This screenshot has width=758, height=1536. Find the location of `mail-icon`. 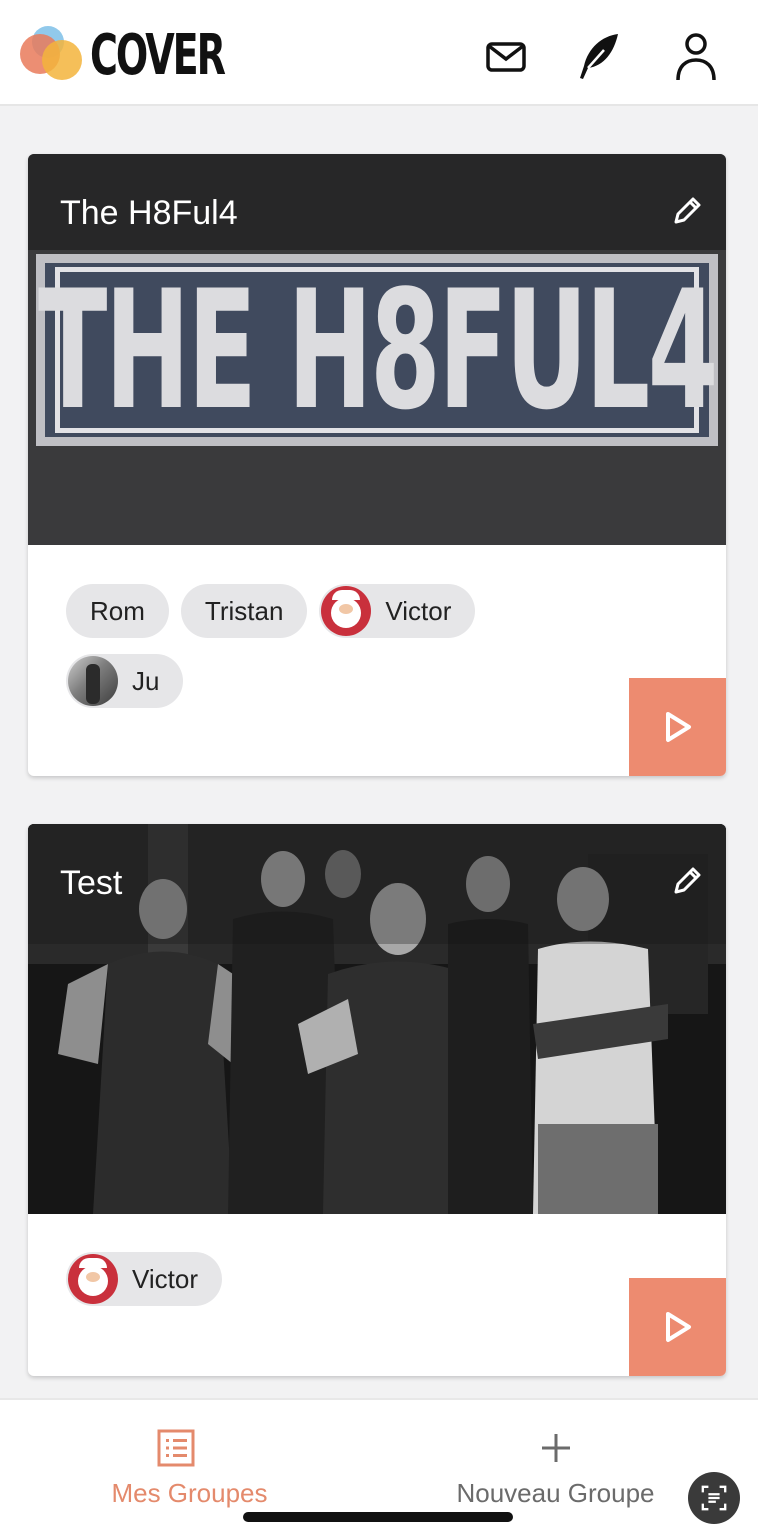

mail-icon is located at coordinates (506, 56).